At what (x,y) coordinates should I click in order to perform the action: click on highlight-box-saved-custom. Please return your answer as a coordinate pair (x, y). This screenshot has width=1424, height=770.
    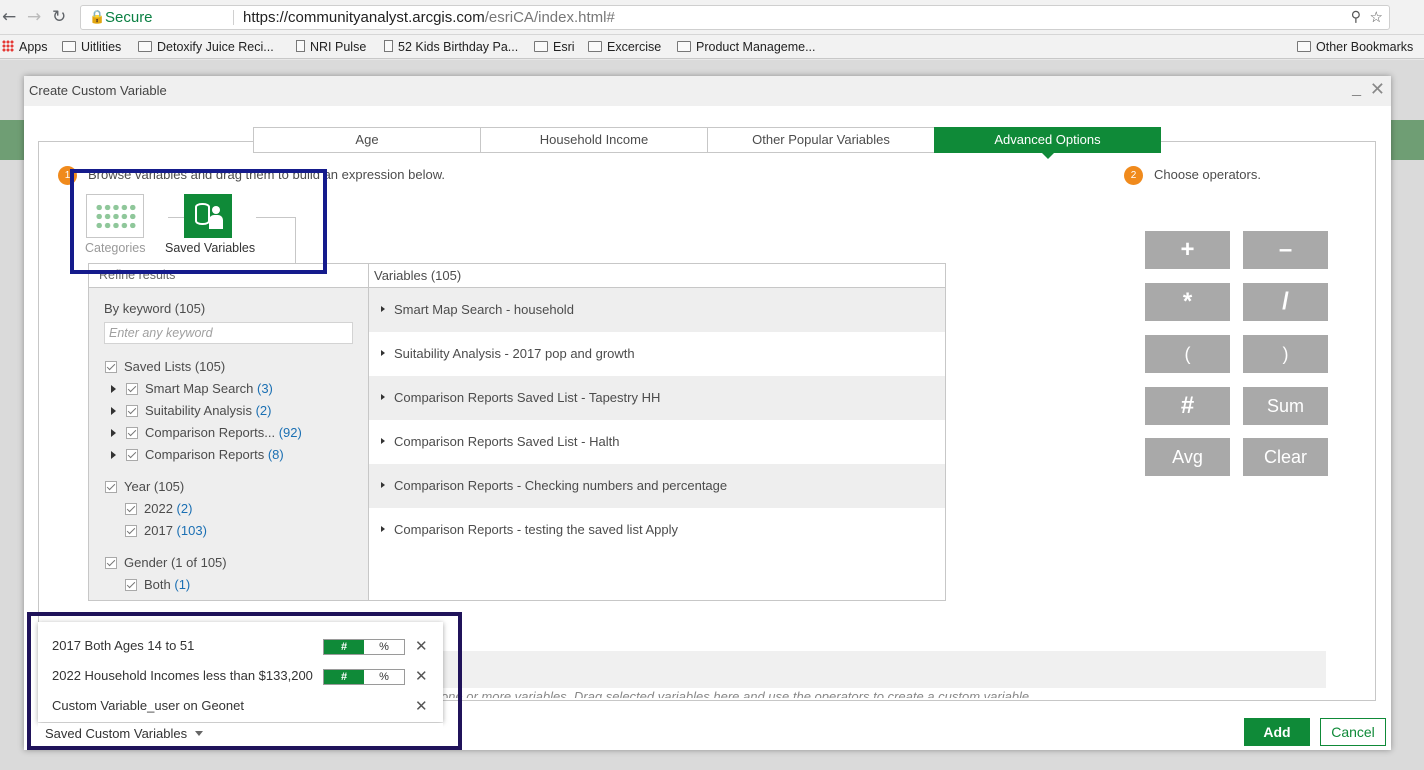
    Looking at the image, I should click on (244, 681).